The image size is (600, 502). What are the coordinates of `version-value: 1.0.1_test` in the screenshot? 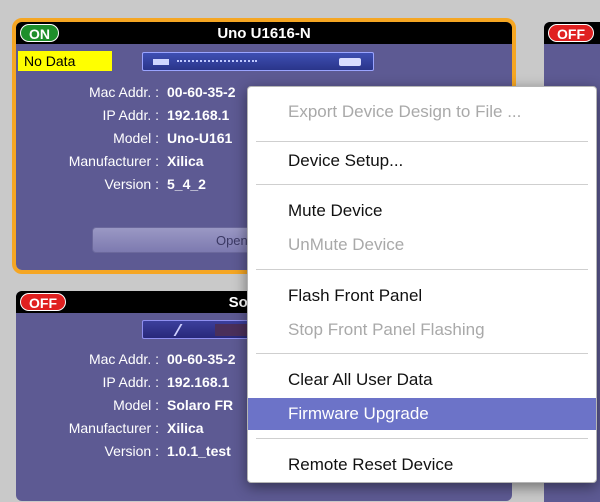 It's located at (199, 451).